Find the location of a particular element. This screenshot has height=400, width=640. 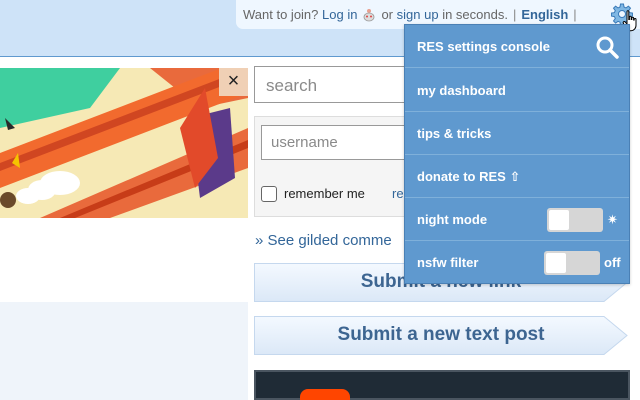

reset-password-link: re is located at coordinates (398, 193).